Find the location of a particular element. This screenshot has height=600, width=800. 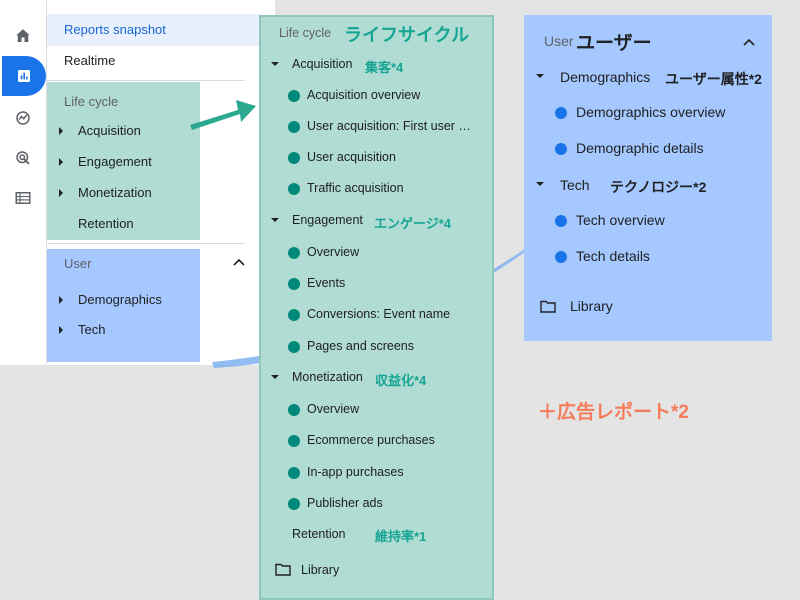

lifecycle-panel-header-jp: ライフサイクル is located at coordinates (407, 35).